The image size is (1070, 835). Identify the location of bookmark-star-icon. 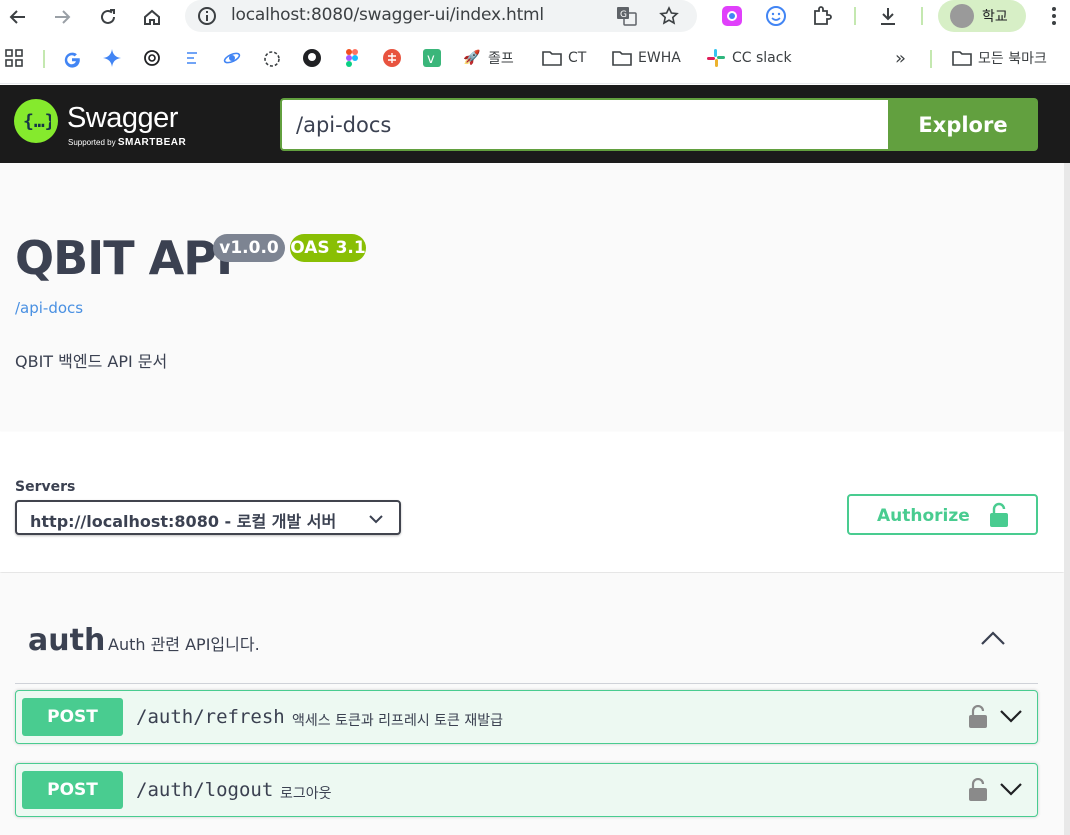
(669, 16).